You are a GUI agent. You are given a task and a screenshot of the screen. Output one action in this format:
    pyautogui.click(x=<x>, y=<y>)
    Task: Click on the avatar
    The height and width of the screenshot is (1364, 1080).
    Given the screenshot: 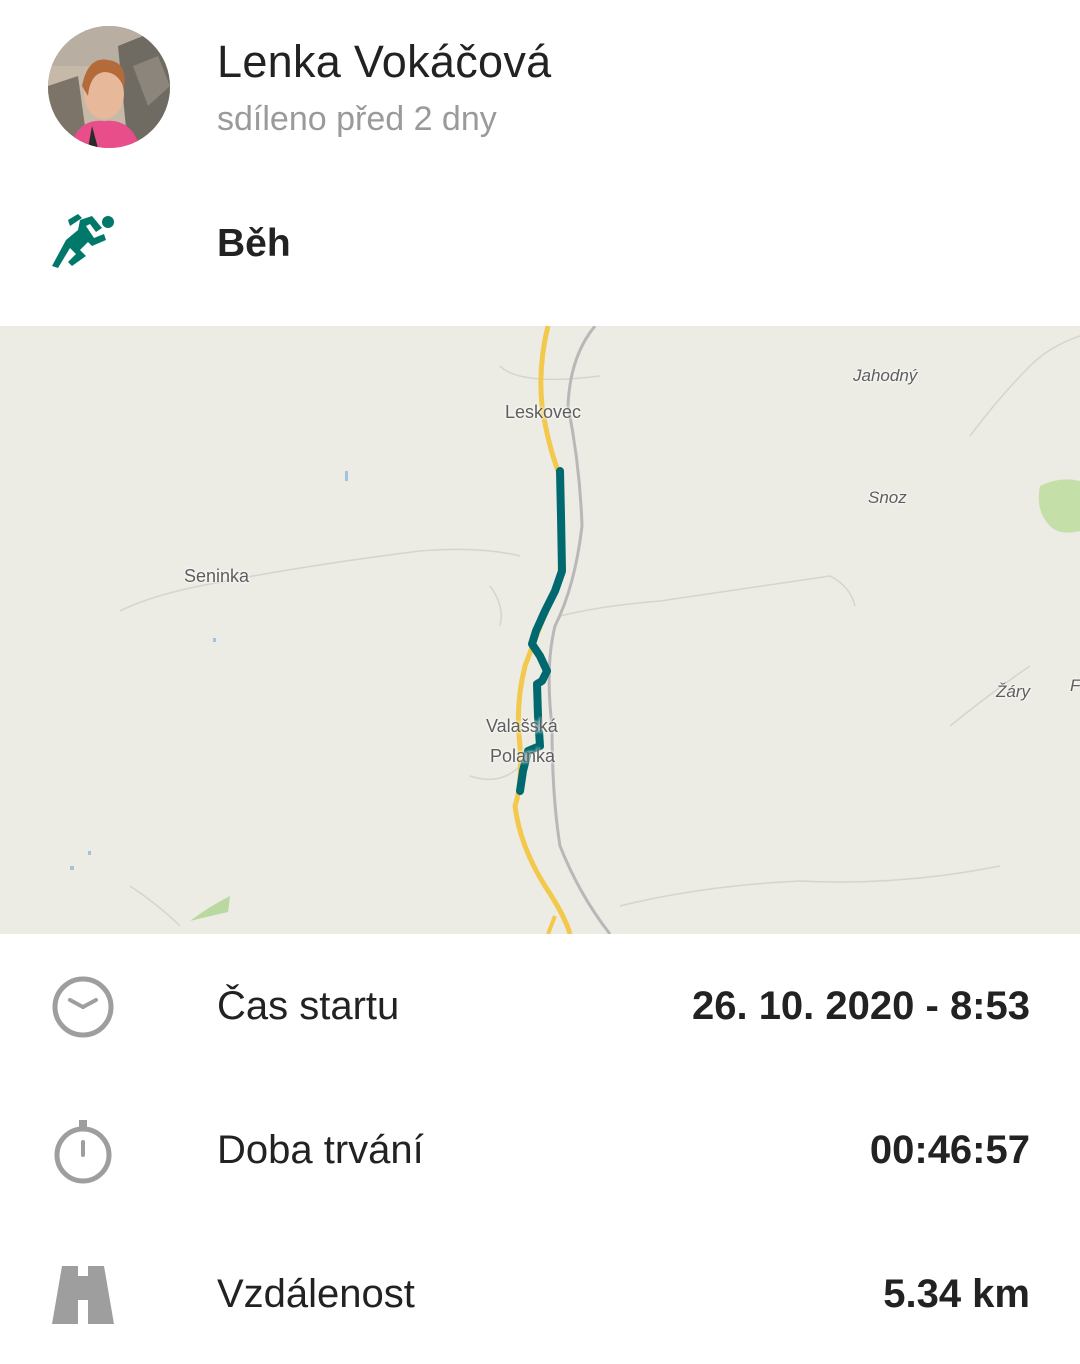 What is the action you would take?
    pyautogui.click(x=109, y=87)
    